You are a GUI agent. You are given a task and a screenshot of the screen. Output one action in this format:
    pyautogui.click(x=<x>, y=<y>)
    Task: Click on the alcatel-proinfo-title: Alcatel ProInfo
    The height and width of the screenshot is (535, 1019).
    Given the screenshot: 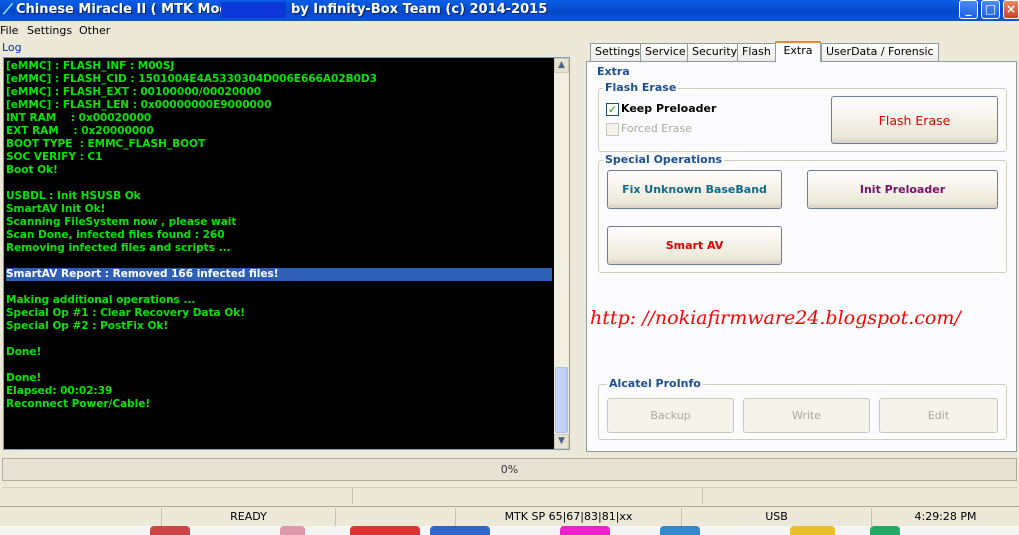 What is the action you would take?
    pyautogui.click(x=655, y=383)
    